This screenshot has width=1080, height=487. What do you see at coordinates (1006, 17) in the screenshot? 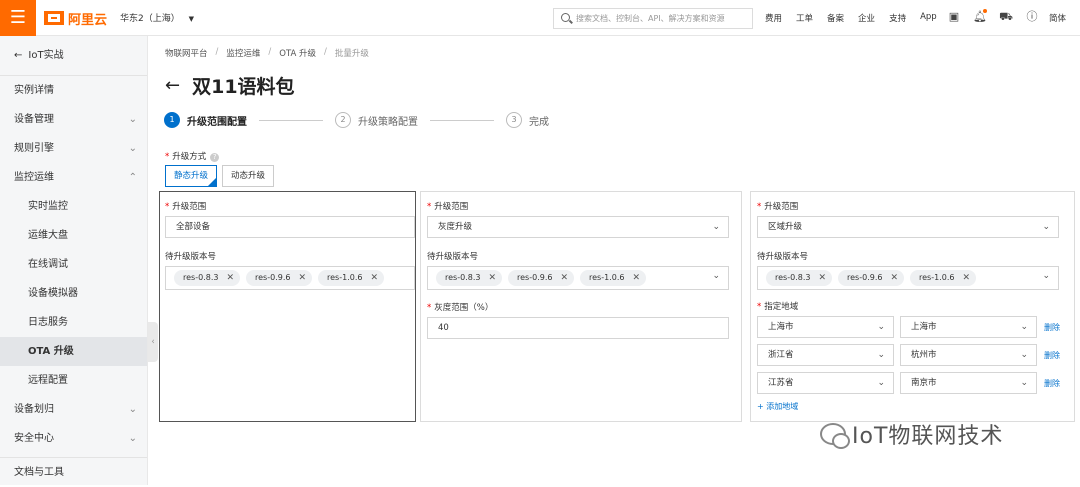
I see `cart-icon: ⛟` at bounding box center [1006, 17].